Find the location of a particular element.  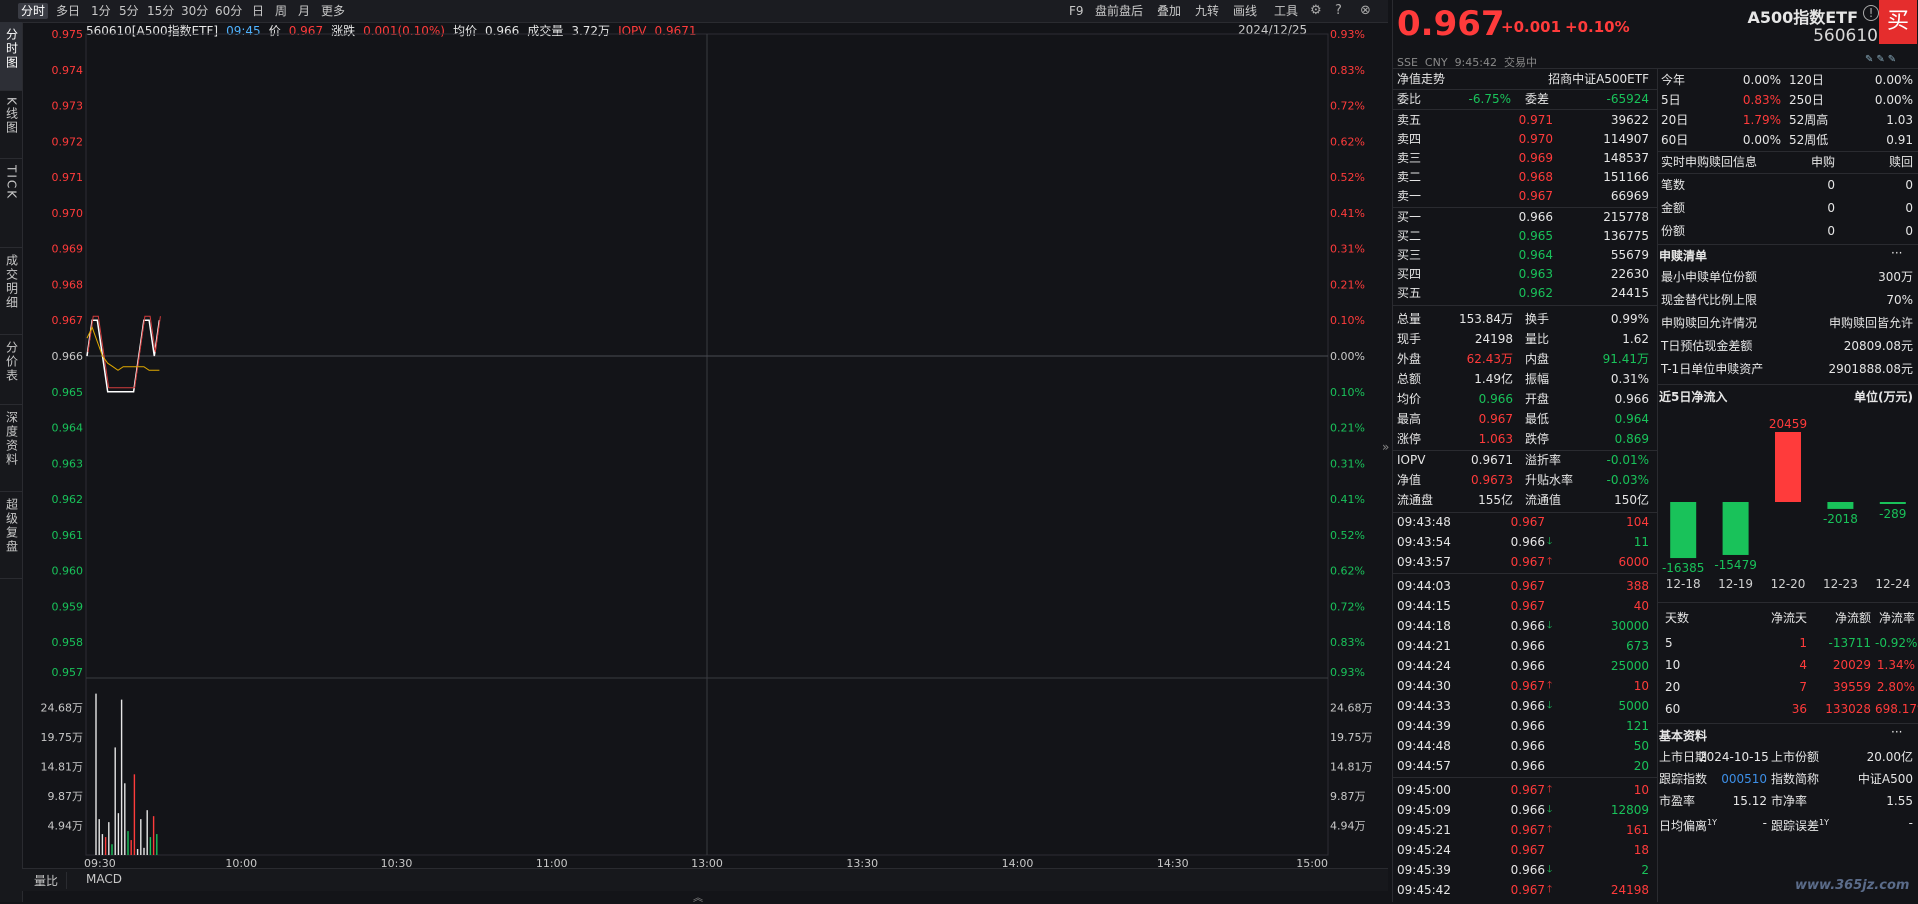

stat-value: 1.49亿 is located at coordinates (1493, 379).